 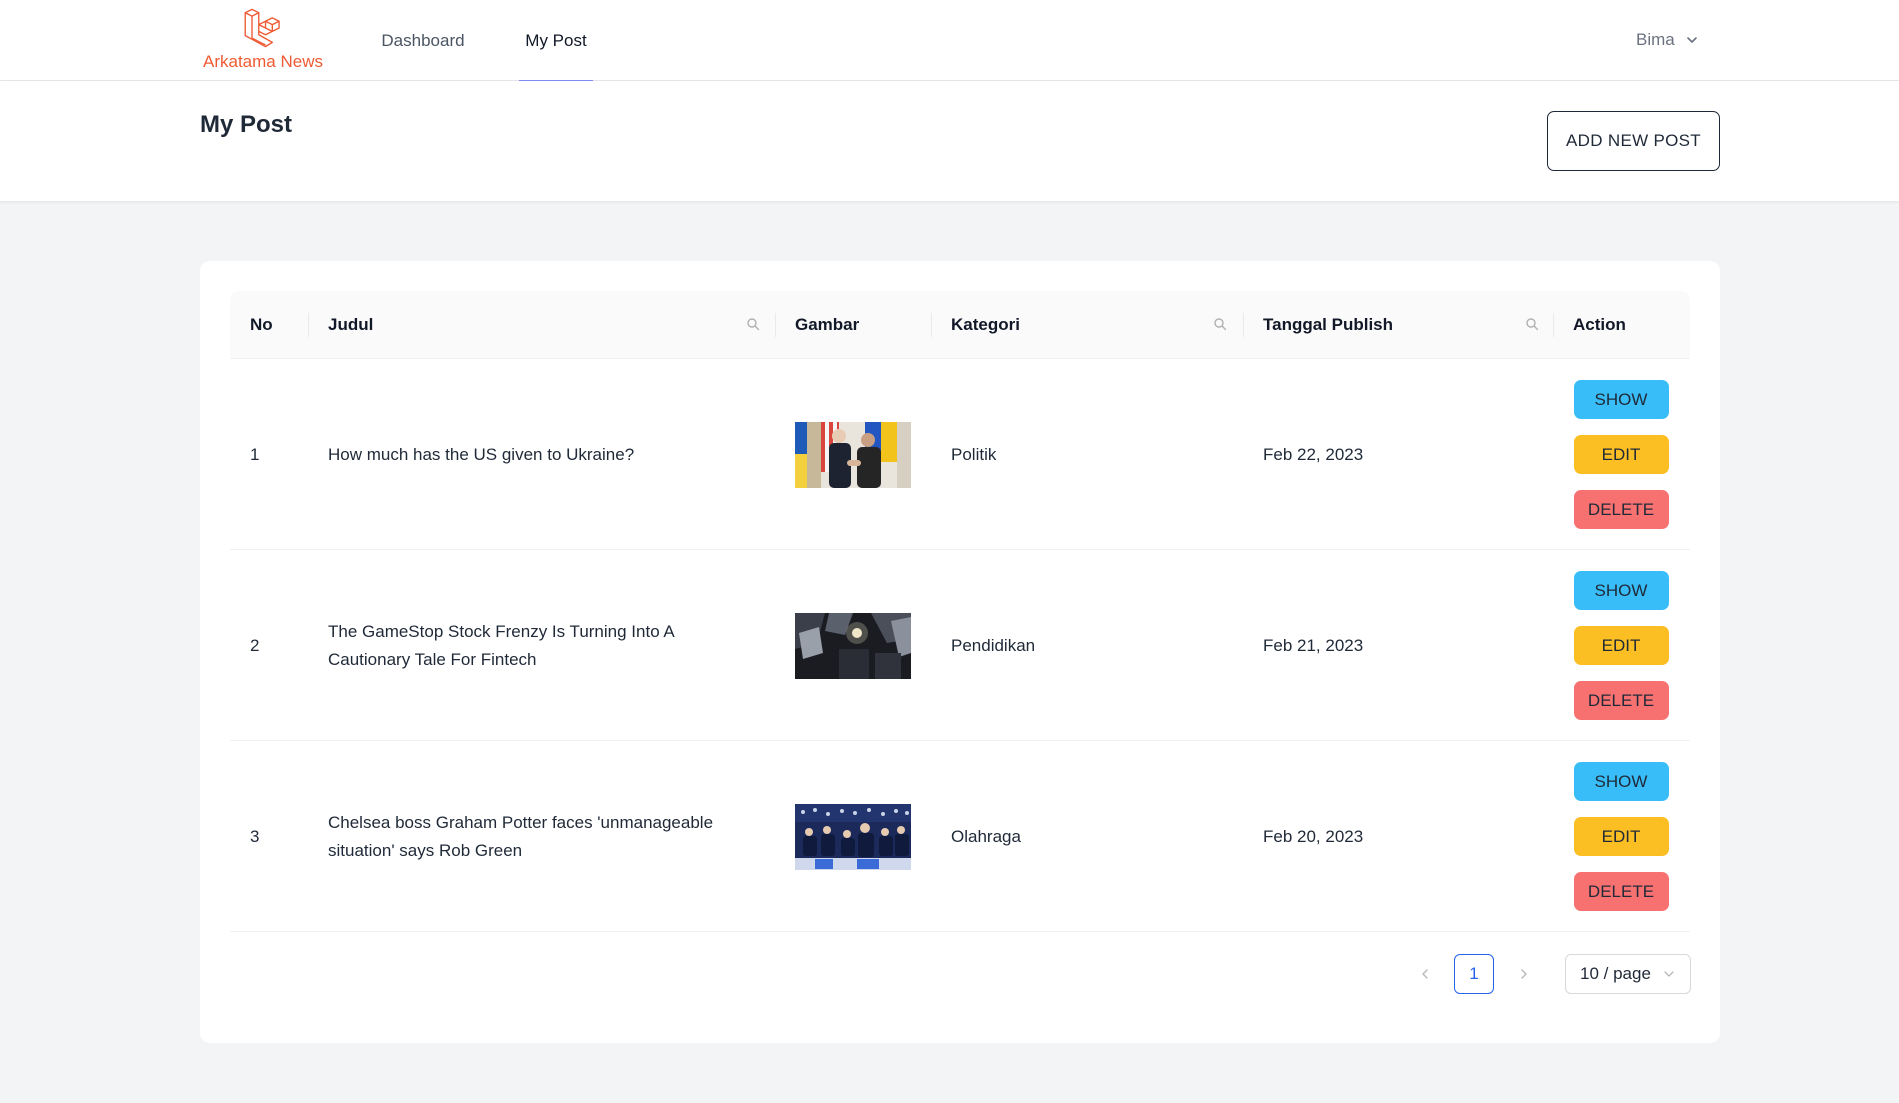 What do you see at coordinates (1328, 324) in the screenshot?
I see `column-header-tanggal-publish: Tanggal Publish` at bounding box center [1328, 324].